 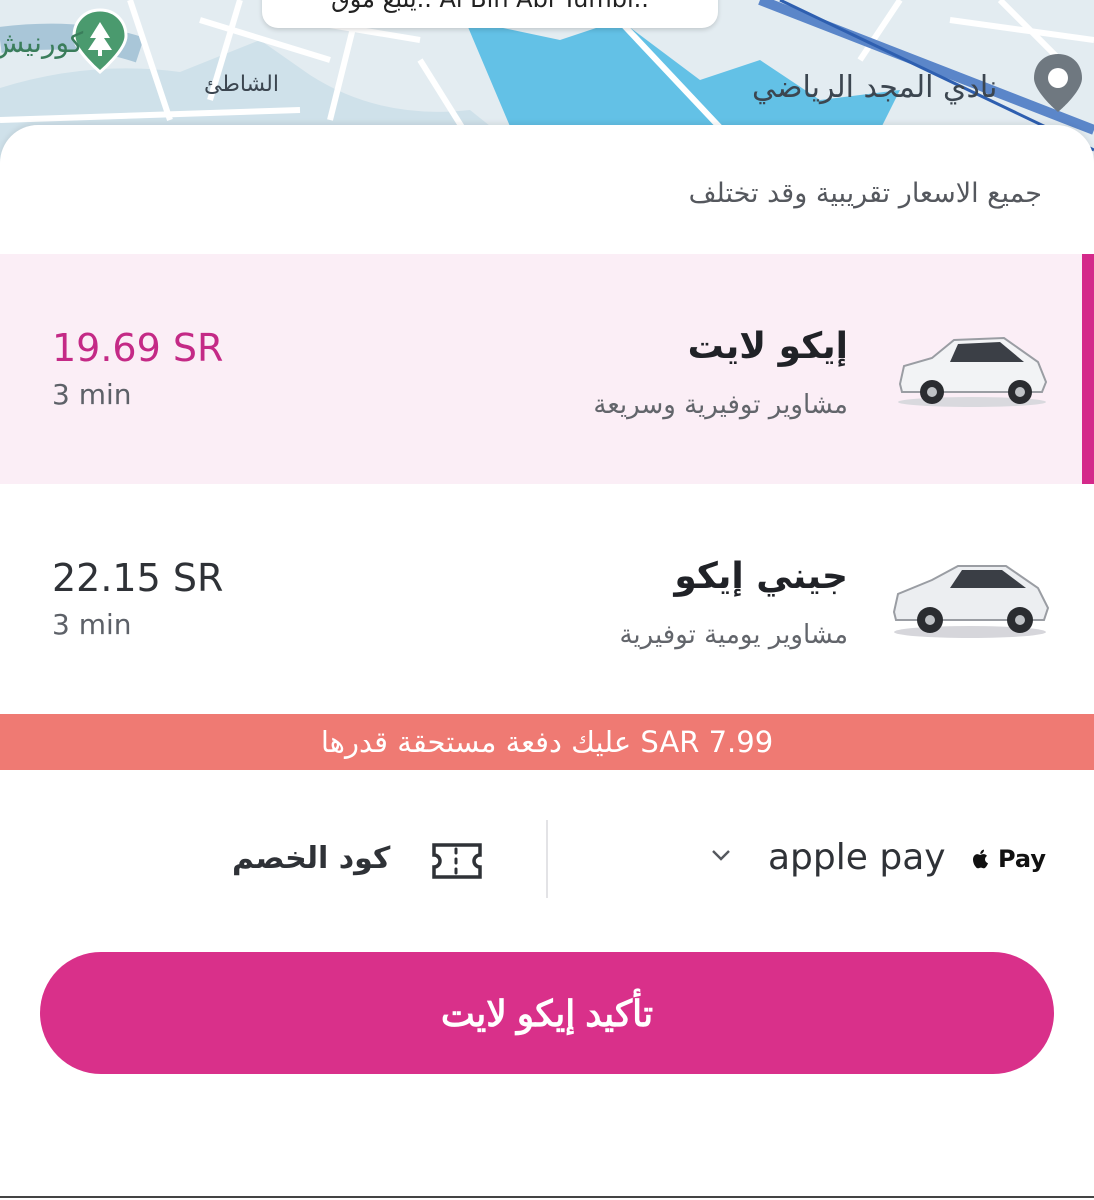 I want to click on apple-pay-badge: Pay, so click(x=1009, y=859).